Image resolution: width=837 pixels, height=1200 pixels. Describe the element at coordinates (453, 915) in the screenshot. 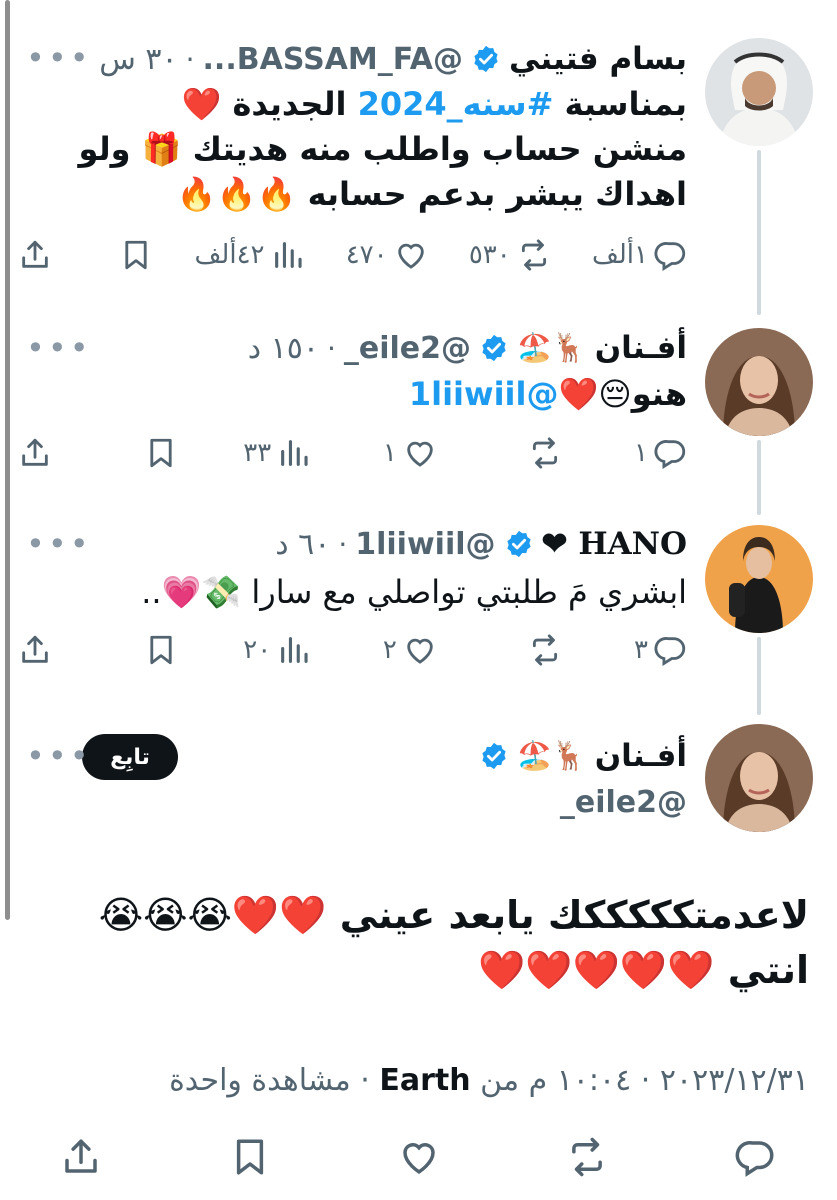

I see `post-text-line: لاعدمتكككككك يابعد عيني ❤️❤️😭😭😭` at that location.